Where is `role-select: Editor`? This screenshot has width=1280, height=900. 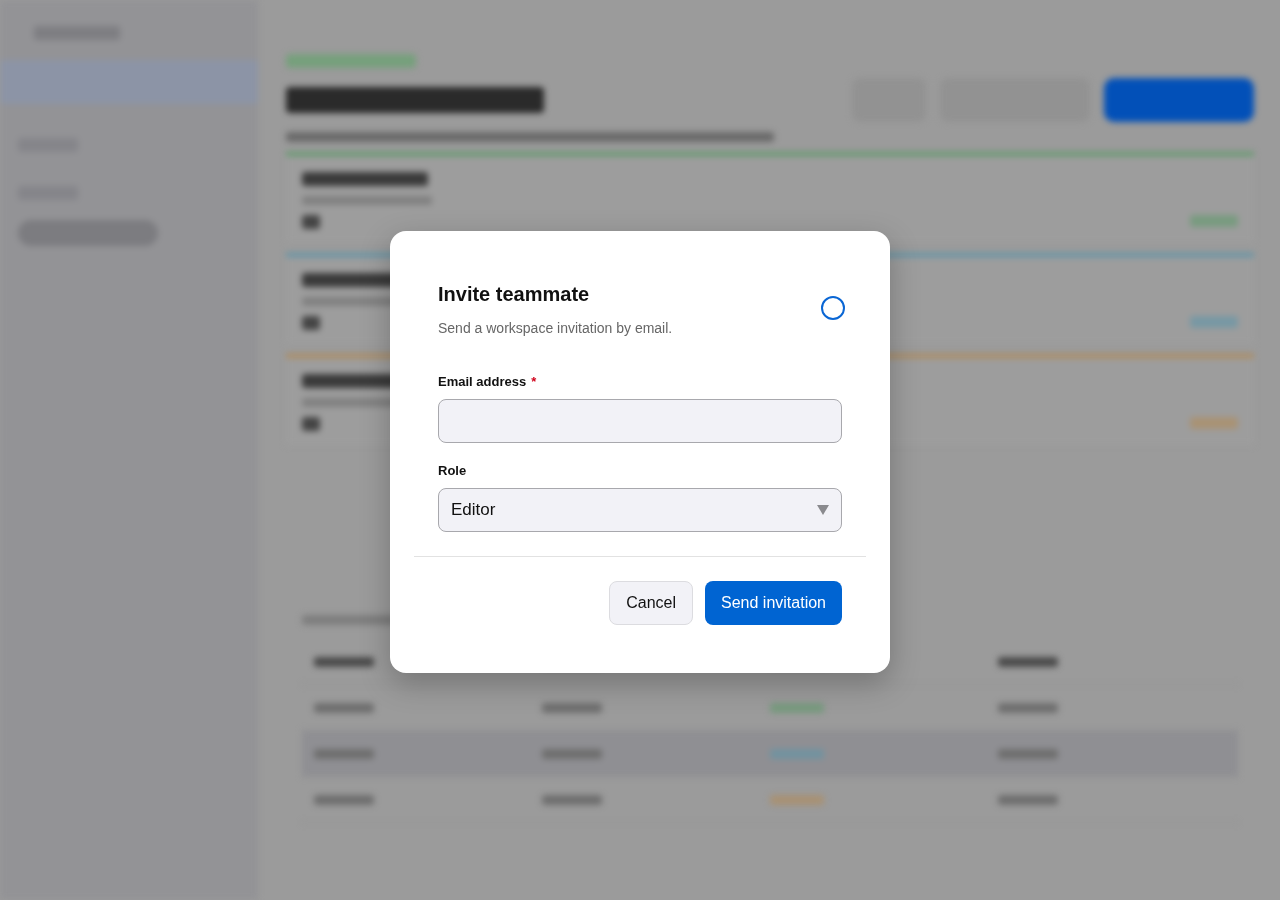
role-select: Editor is located at coordinates (640, 510).